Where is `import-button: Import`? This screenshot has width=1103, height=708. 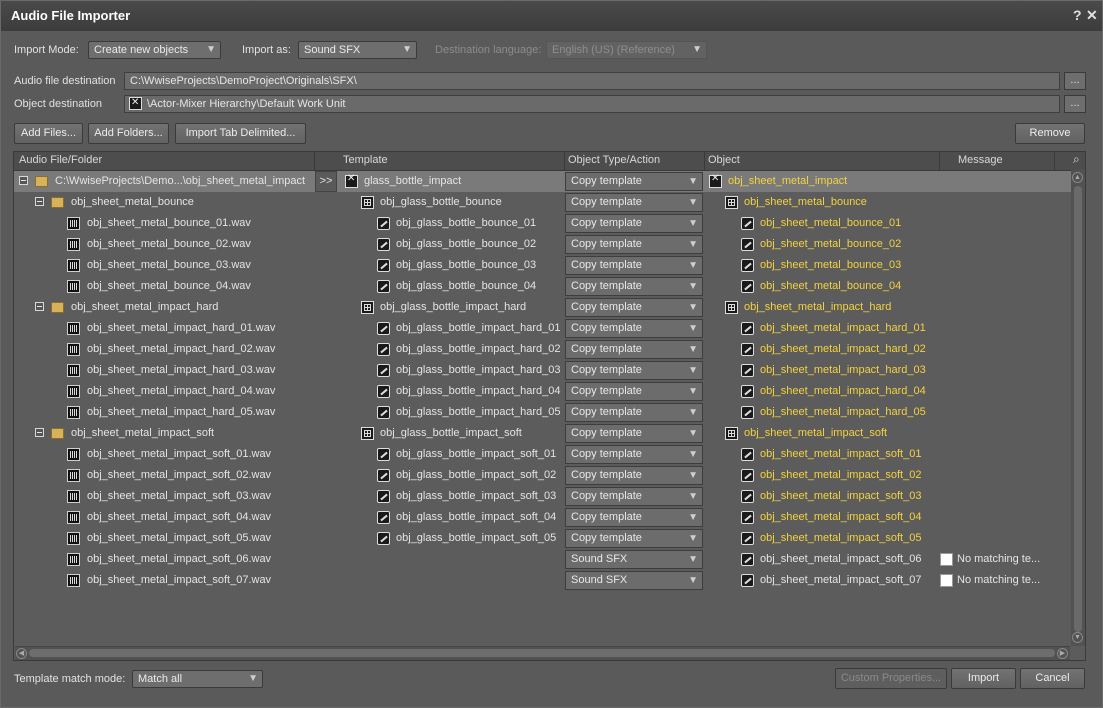
import-button: Import is located at coordinates (983, 678).